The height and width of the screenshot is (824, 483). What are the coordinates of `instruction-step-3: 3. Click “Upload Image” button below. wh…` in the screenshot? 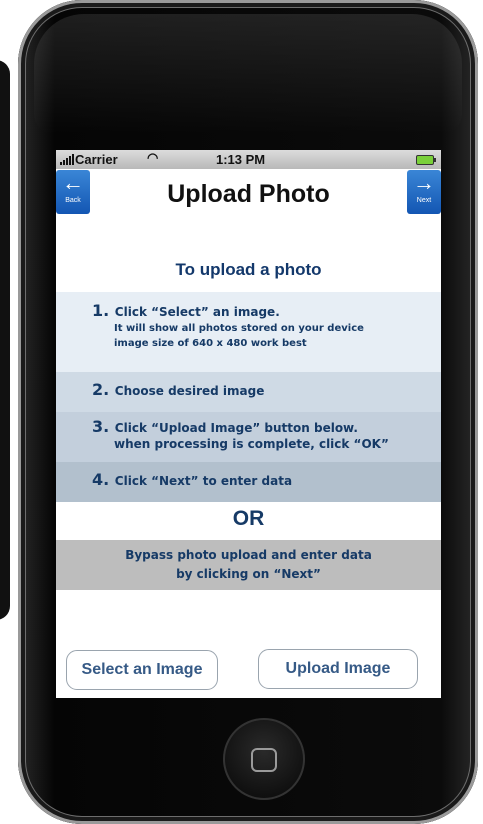 It's located at (248, 437).